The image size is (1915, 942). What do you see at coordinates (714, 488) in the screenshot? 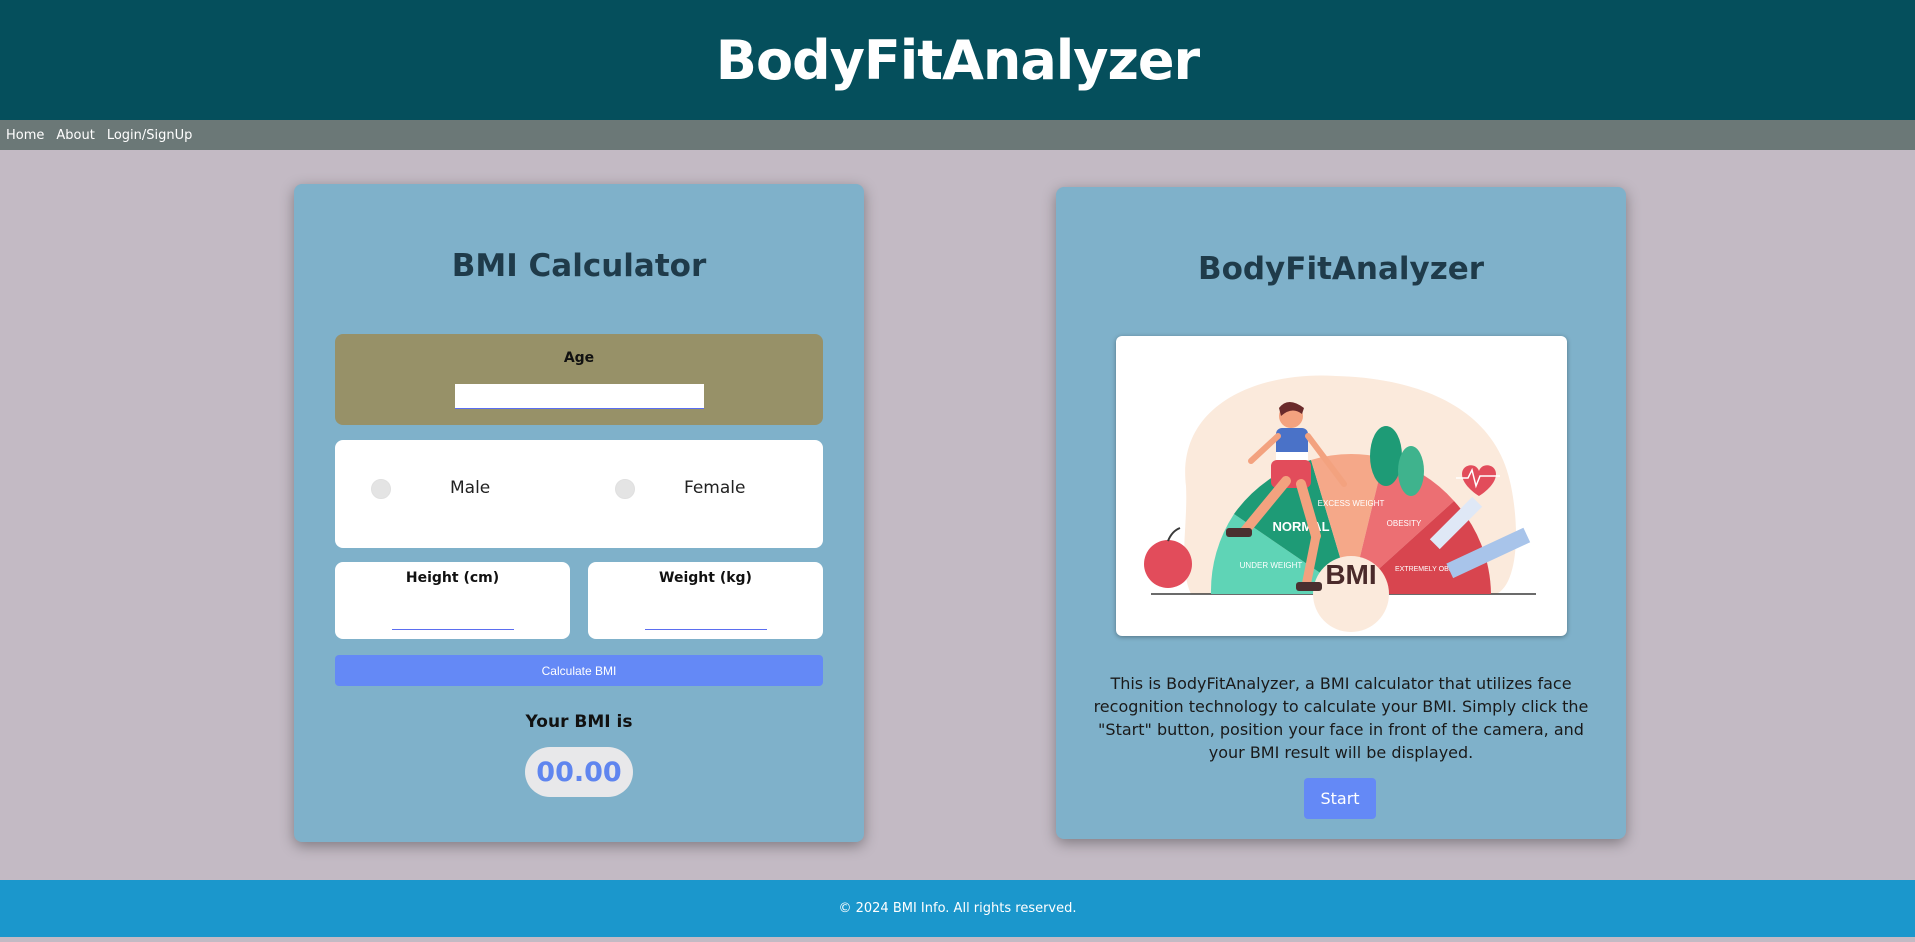
I see `female-label: Female` at bounding box center [714, 488].